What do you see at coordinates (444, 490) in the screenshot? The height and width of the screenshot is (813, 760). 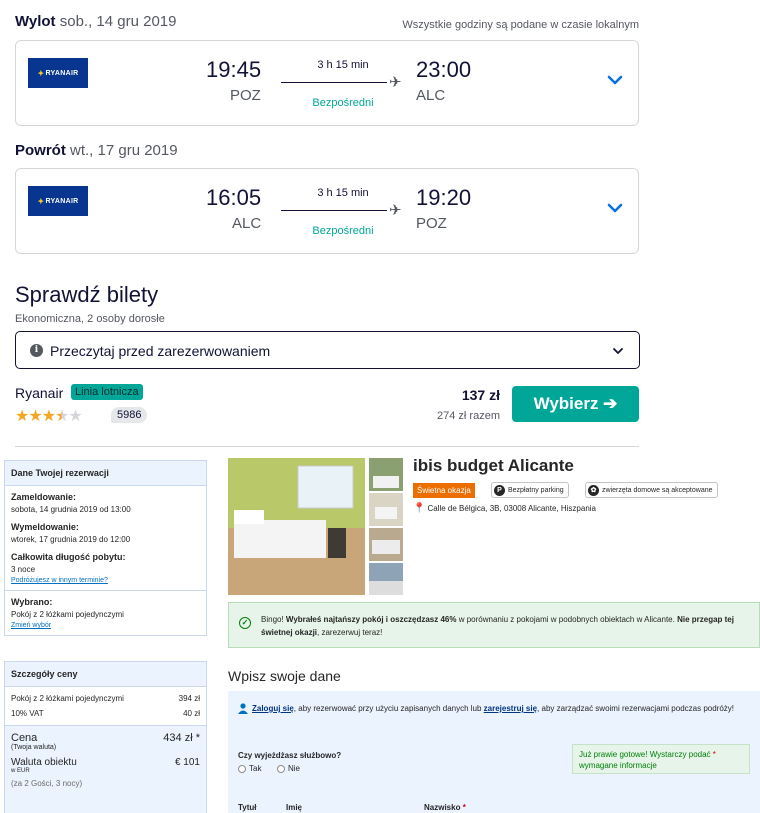 I see `great-deal-badge: Świetna okazja` at bounding box center [444, 490].